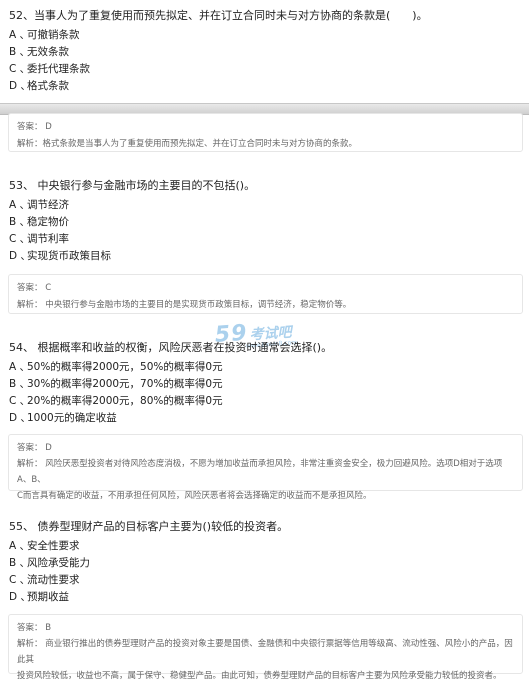 The width and height of the screenshot is (529, 684). Describe the element at coordinates (39, 86) in the screenshot. I see `option-d: D 、格式条款` at that location.